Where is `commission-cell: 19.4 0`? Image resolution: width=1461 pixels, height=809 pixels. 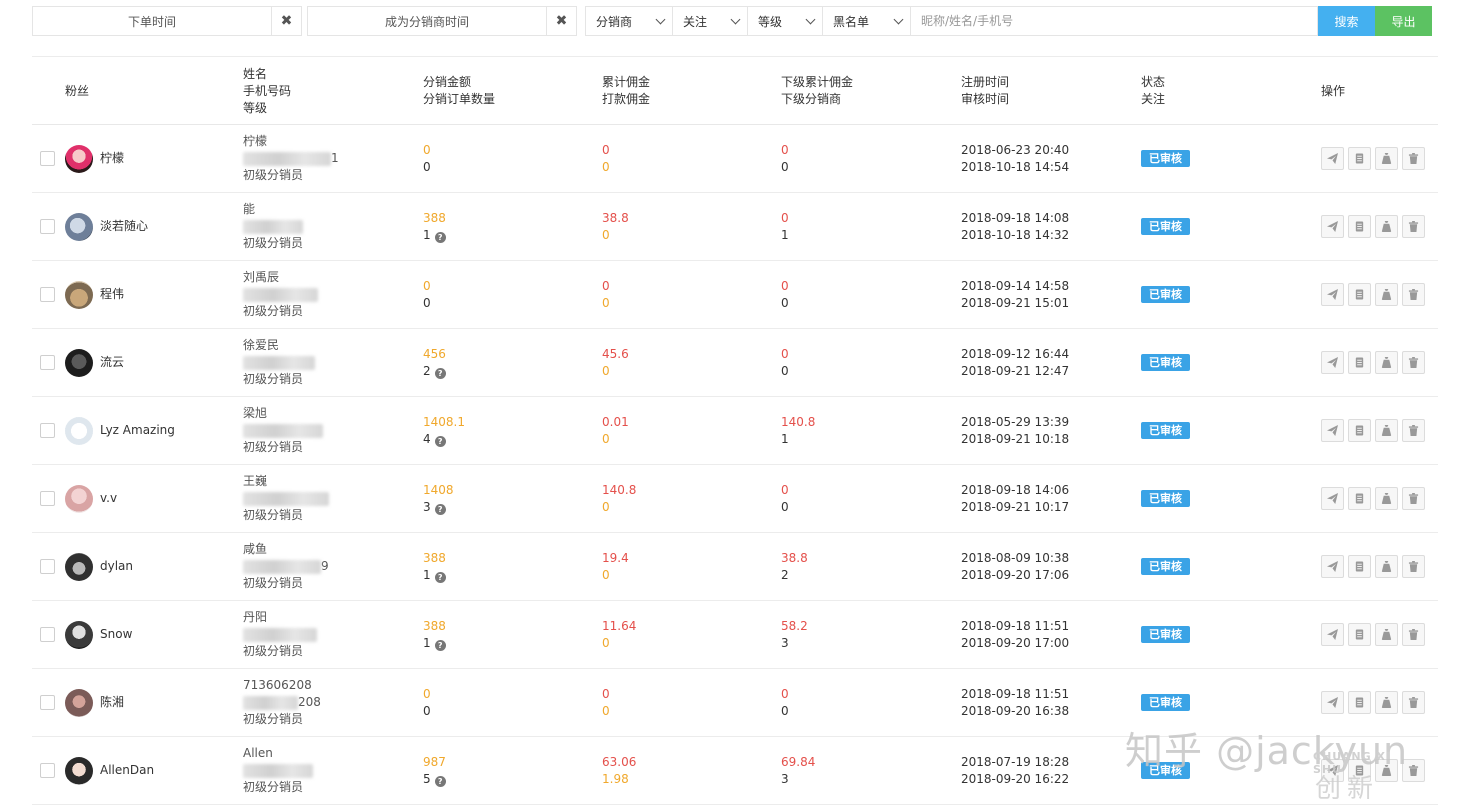 commission-cell: 19.4 0 is located at coordinates (615, 566).